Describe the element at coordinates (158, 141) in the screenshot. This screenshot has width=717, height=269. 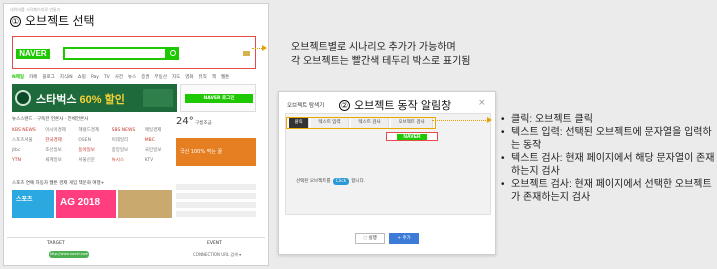
I see `press-item: MBC` at that location.